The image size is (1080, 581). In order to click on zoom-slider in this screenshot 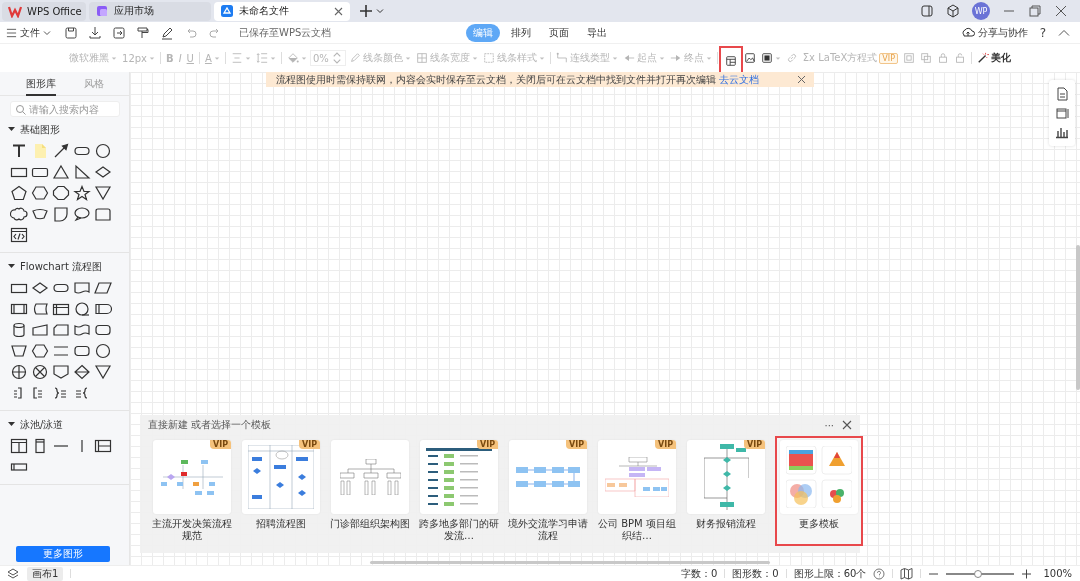, I will do `click(980, 573)`.